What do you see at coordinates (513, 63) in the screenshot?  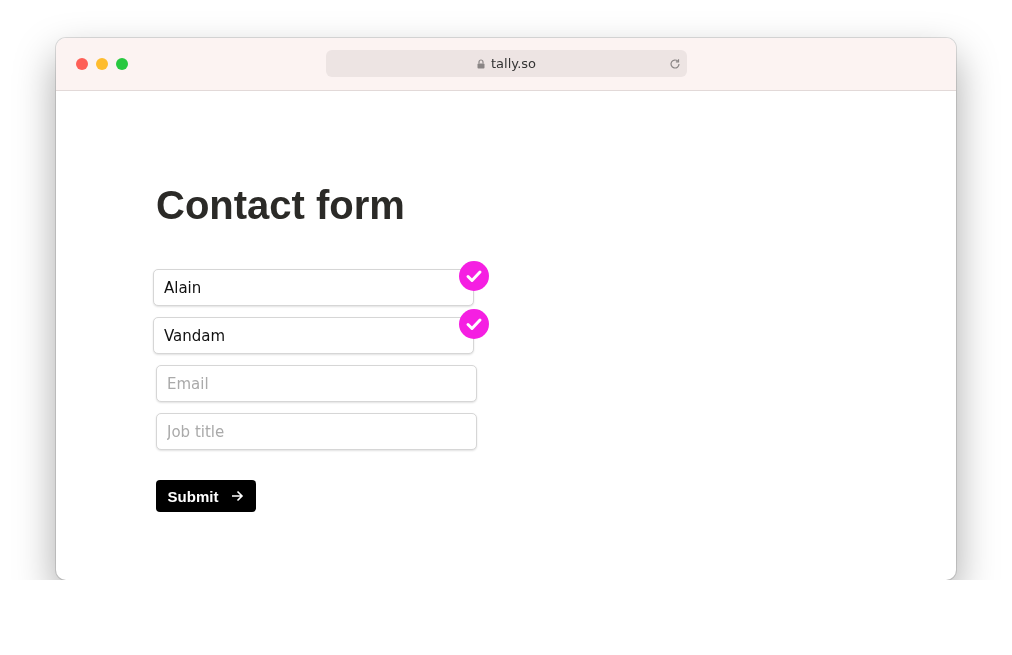 I see `url-text: tally.so` at bounding box center [513, 63].